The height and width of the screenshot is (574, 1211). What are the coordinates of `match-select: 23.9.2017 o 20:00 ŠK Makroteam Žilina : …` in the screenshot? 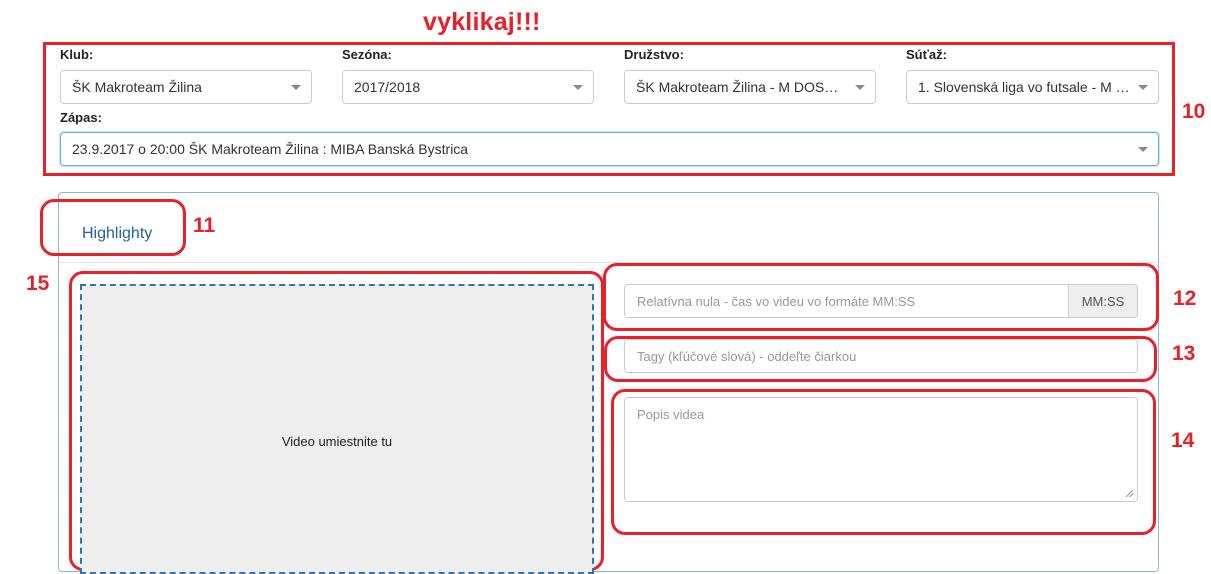 It's located at (609, 149).